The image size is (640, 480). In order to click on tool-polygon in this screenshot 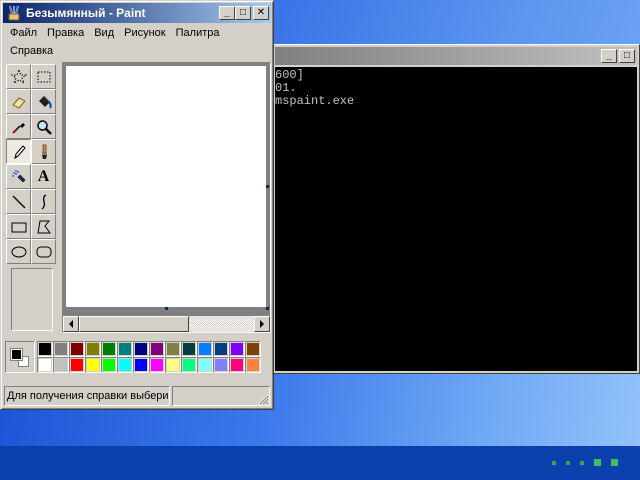, I will do `click(43, 226)`.